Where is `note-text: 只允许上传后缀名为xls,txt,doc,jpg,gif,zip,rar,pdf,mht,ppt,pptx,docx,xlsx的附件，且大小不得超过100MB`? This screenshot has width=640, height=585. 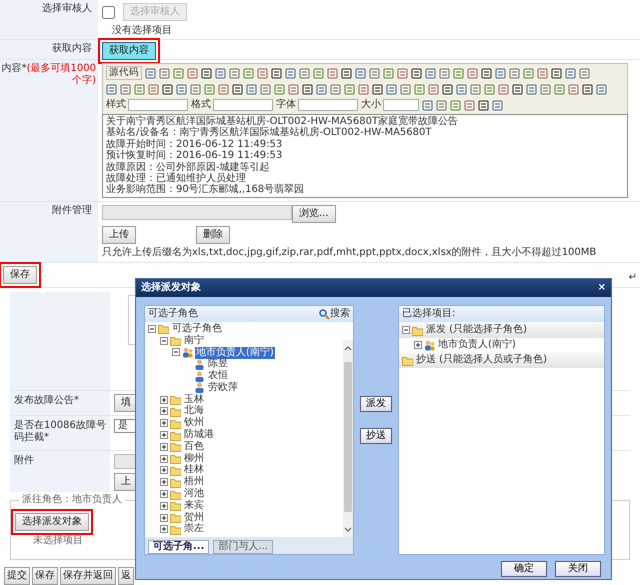 note-text: 只允许上传后缀名为xls,txt,doc,jpg,gif,zip,rar,pdf,mht,ppt,pptx,docx,xlsx的附件，且大小不得超过100MB is located at coordinates (350, 253).